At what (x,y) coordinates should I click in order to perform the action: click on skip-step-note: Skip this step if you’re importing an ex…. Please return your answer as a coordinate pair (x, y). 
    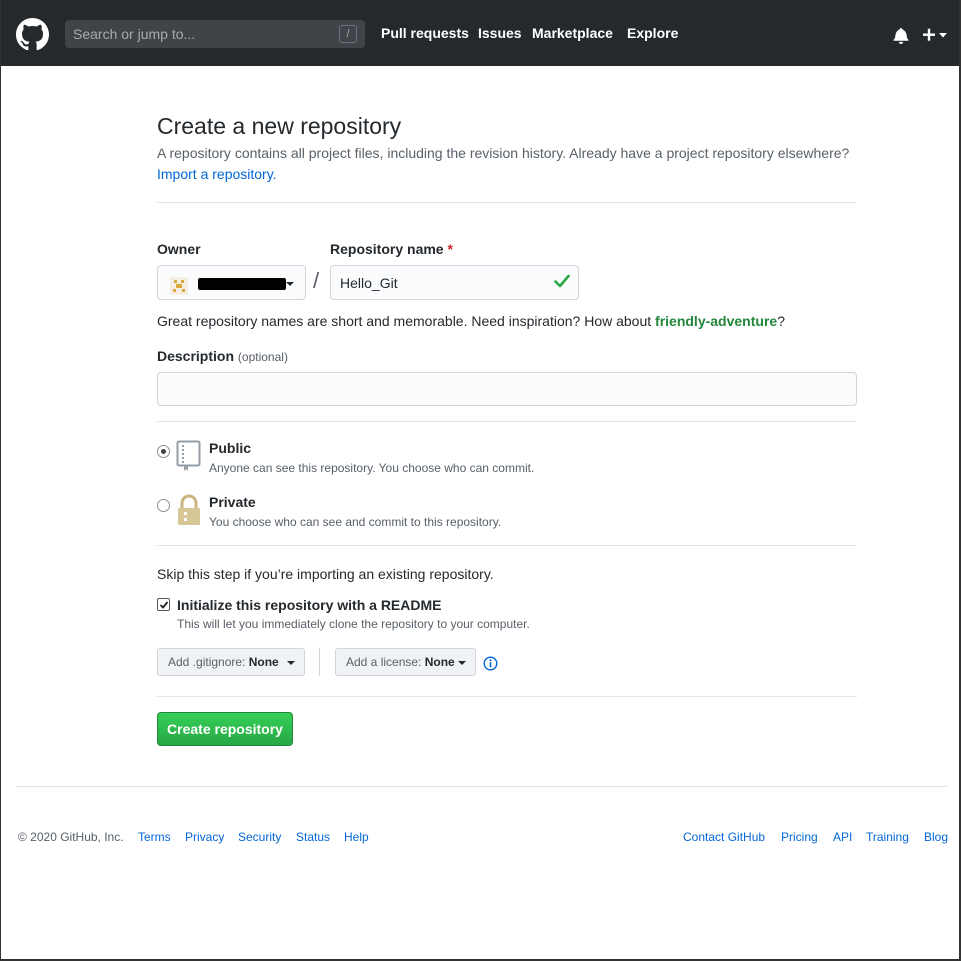
    Looking at the image, I should click on (325, 574).